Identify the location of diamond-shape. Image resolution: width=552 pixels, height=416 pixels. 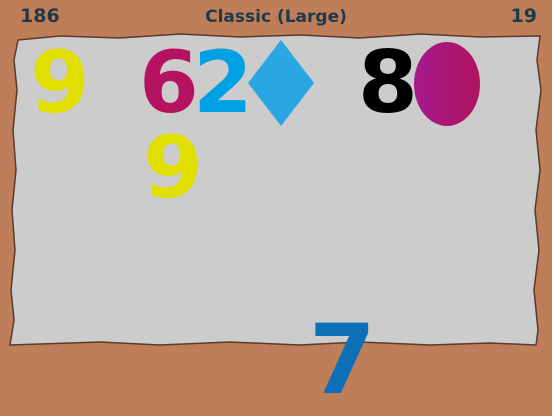
(281, 83).